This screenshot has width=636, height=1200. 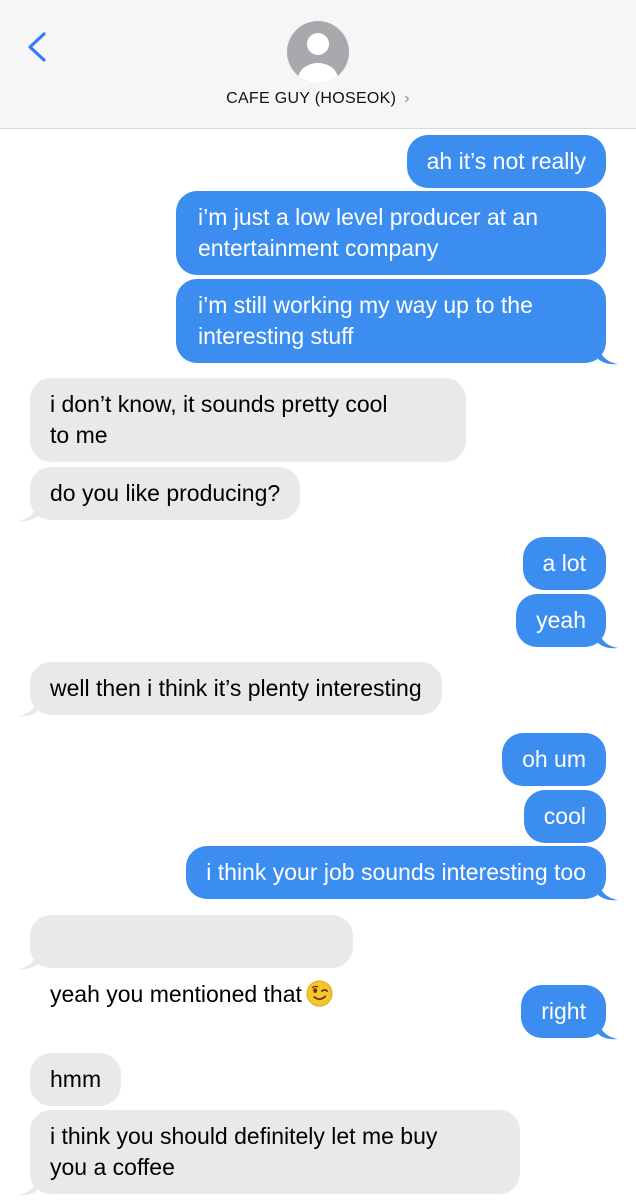 I want to click on message-text: oh um, so click(x=554, y=759).